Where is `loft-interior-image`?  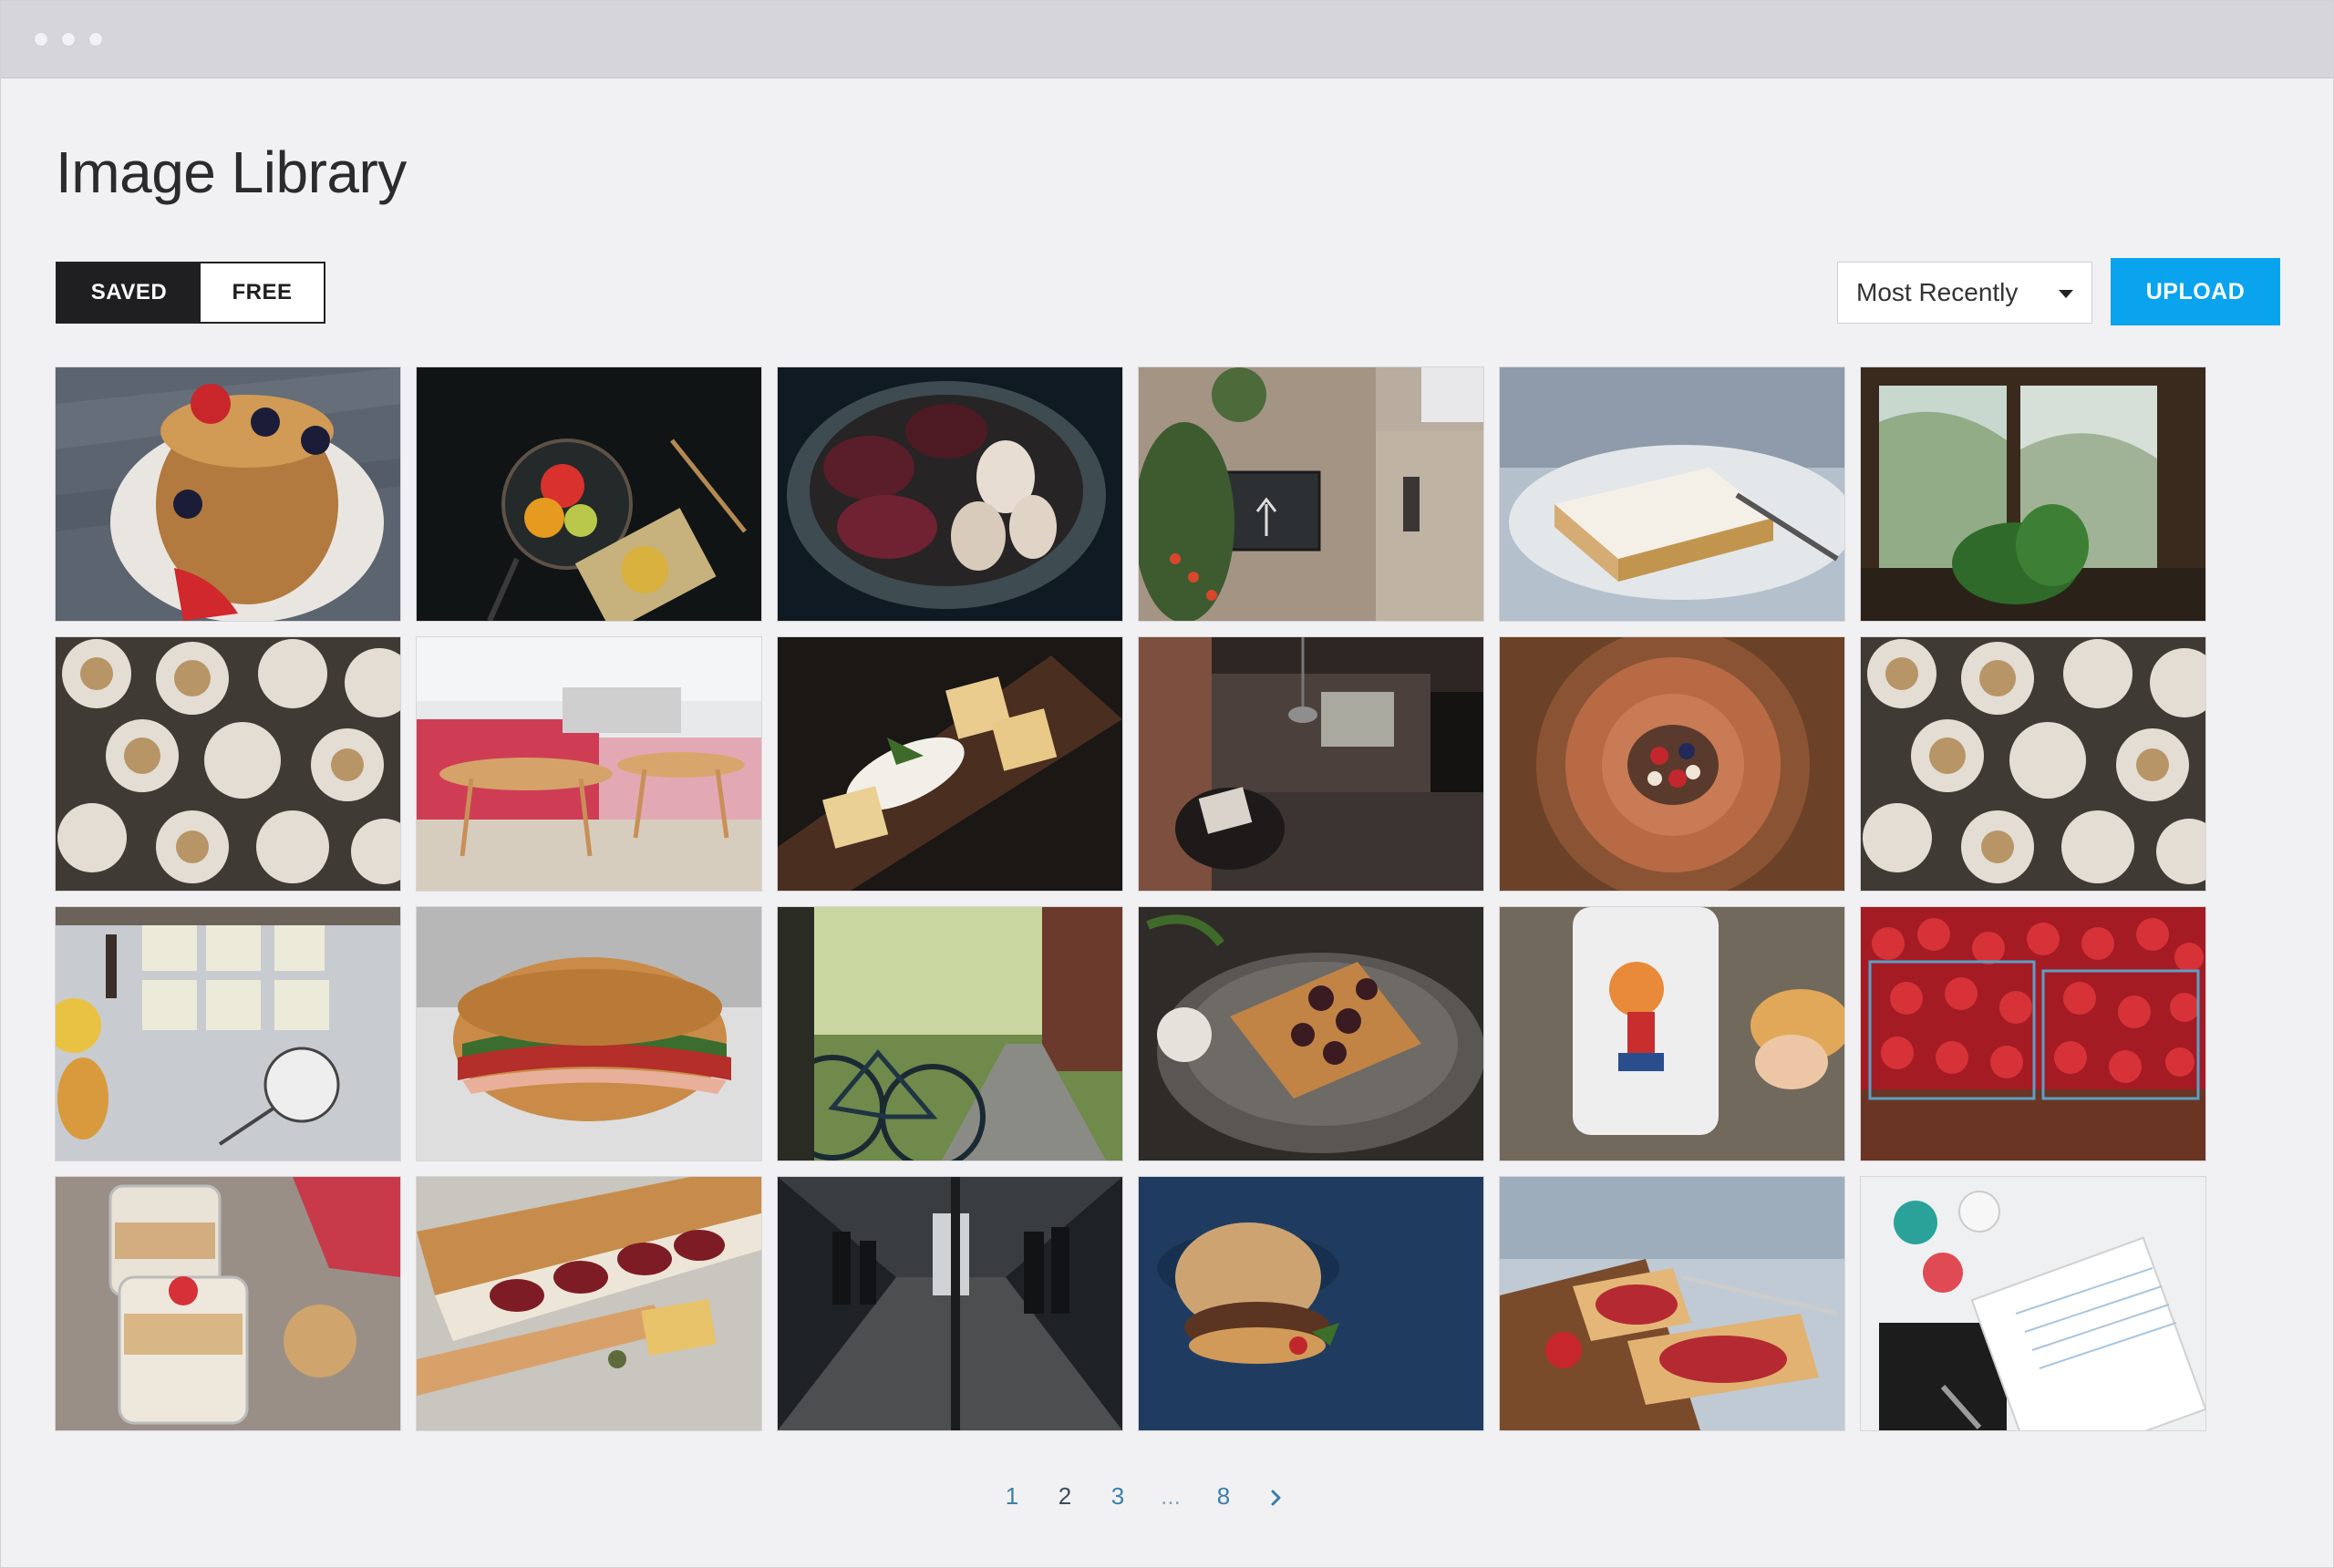 loft-interior-image is located at coordinates (1311, 764).